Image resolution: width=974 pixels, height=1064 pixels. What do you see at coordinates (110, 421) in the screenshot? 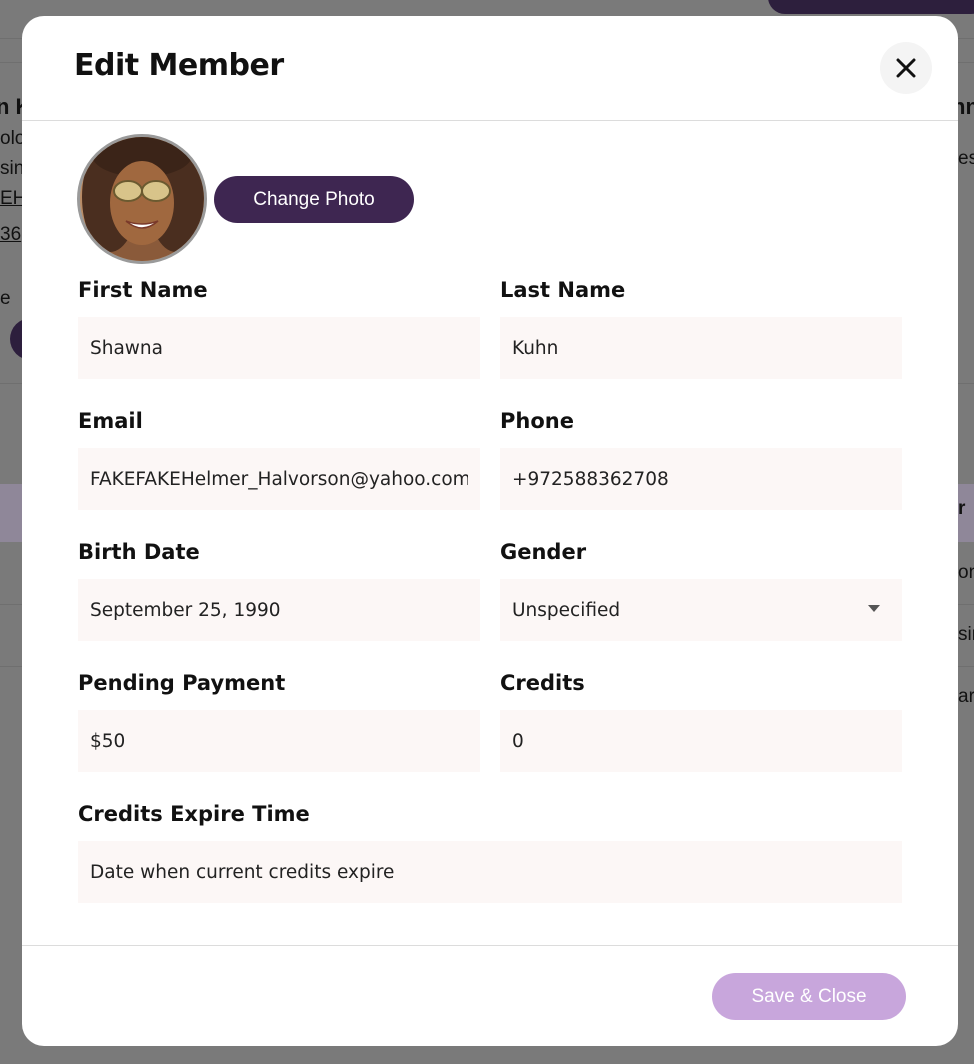
I see `email-label: Email` at bounding box center [110, 421].